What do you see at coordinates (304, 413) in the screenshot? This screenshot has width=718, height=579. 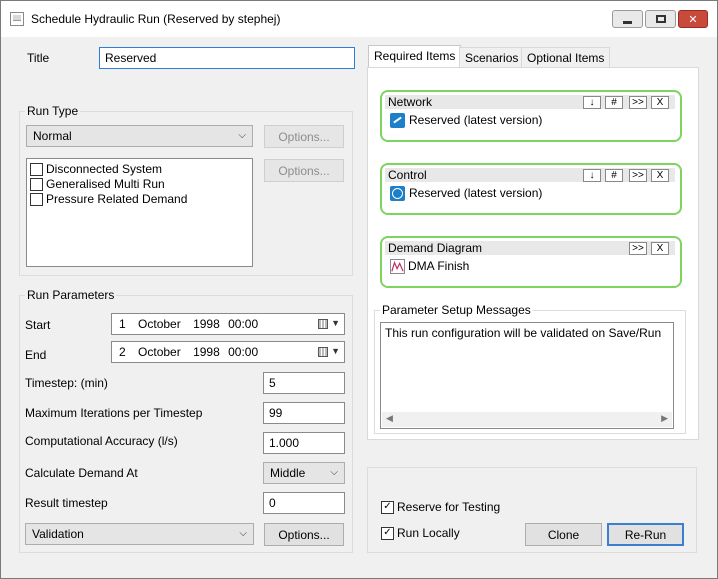 I see `max-iterations-input: 99` at bounding box center [304, 413].